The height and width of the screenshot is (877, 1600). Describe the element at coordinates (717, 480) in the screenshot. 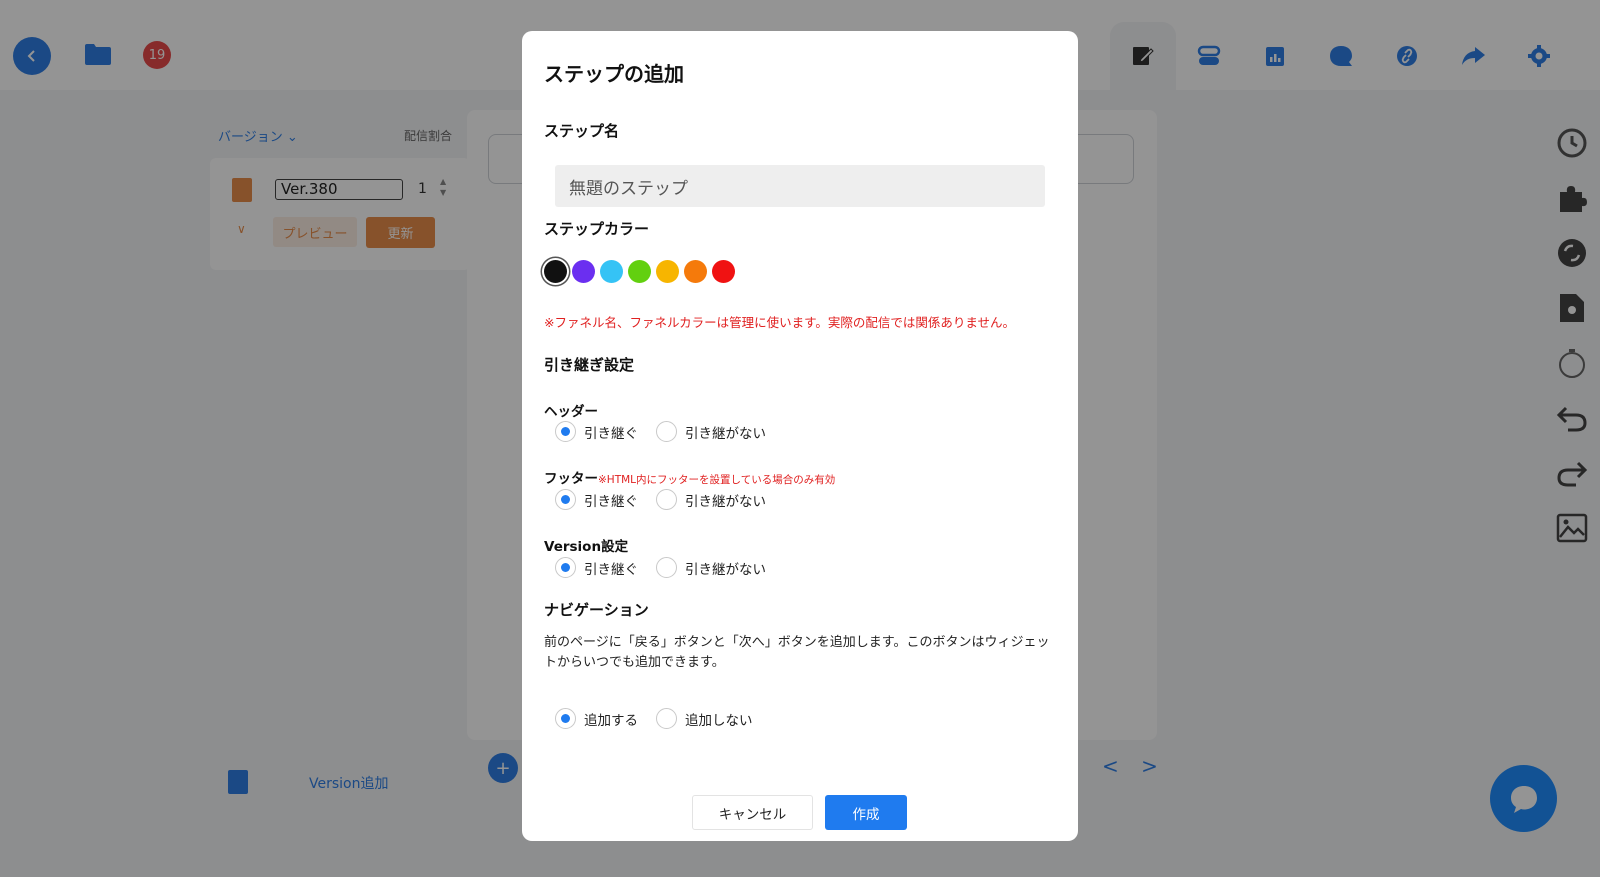

I see `footer-note: ※HTML内にフッターを設置している場合のみ有効` at that location.